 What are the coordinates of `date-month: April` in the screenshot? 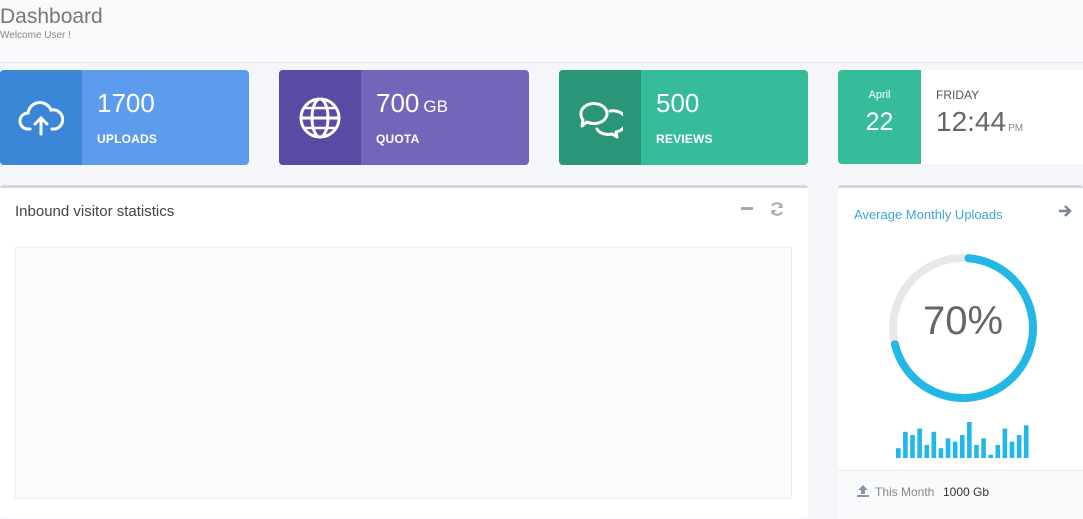 It's located at (879, 95).